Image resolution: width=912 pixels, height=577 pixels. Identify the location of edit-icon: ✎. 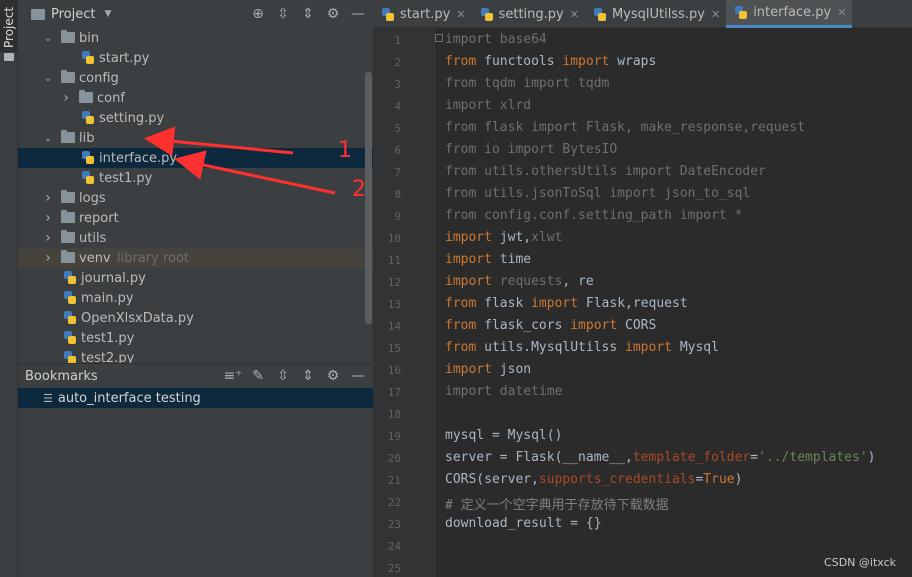
(258, 376).